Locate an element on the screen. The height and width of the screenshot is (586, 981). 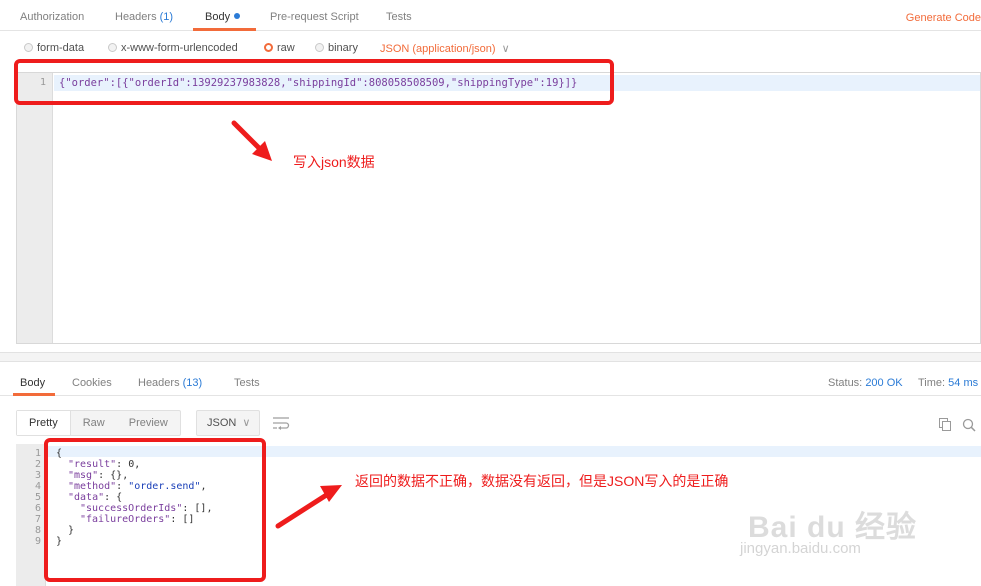
line-number: 7 is located at coordinates (37, 519).